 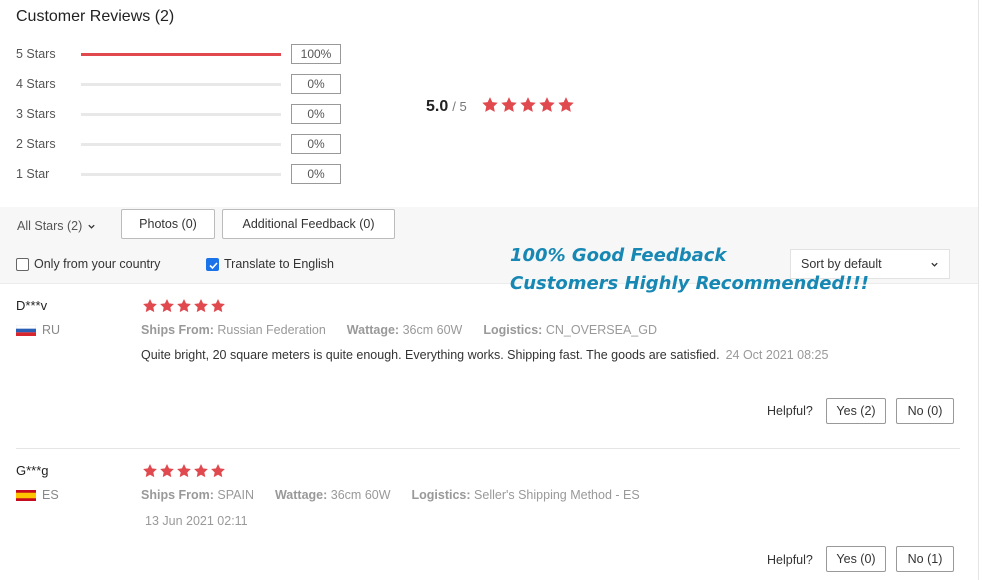 I want to click on only-country-label: Only from your country, so click(x=97, y=264).